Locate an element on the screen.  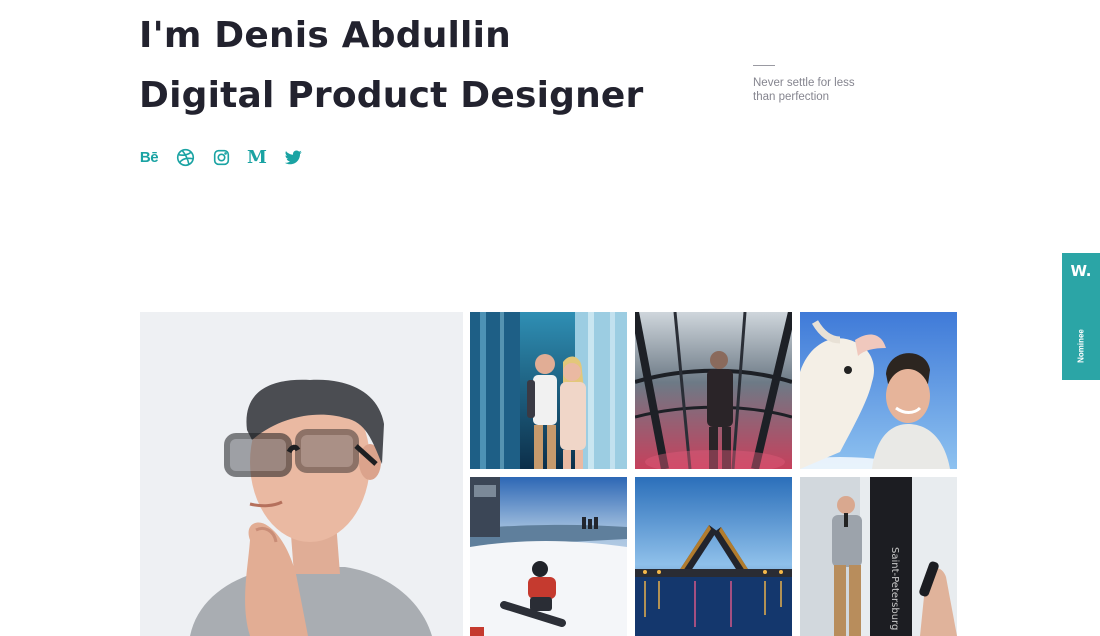
twitter-icon is located at coordinates (293, 157).